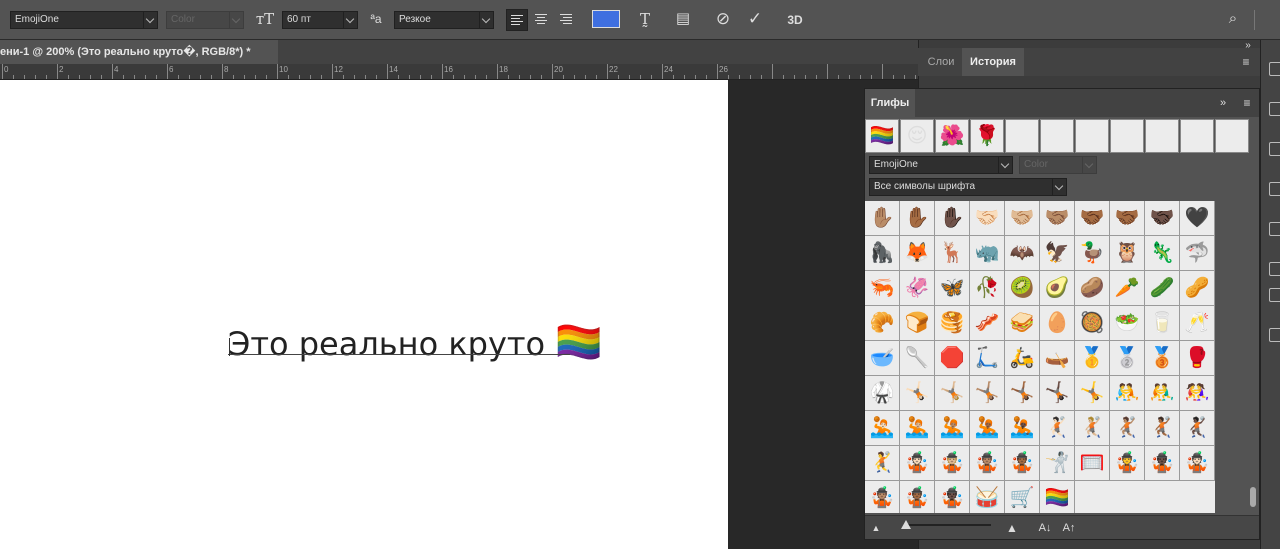  What do you see at coordinates (948, 525) in the screenshot?
I see `glyph-size-slider` at bounding box center [948, 525].